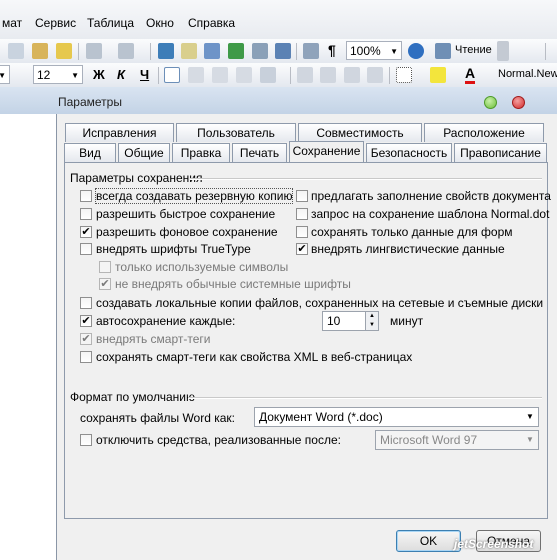 The height and width of the screenshot is (560, 557). I want to click on align-left-icon, so click(172, 75).